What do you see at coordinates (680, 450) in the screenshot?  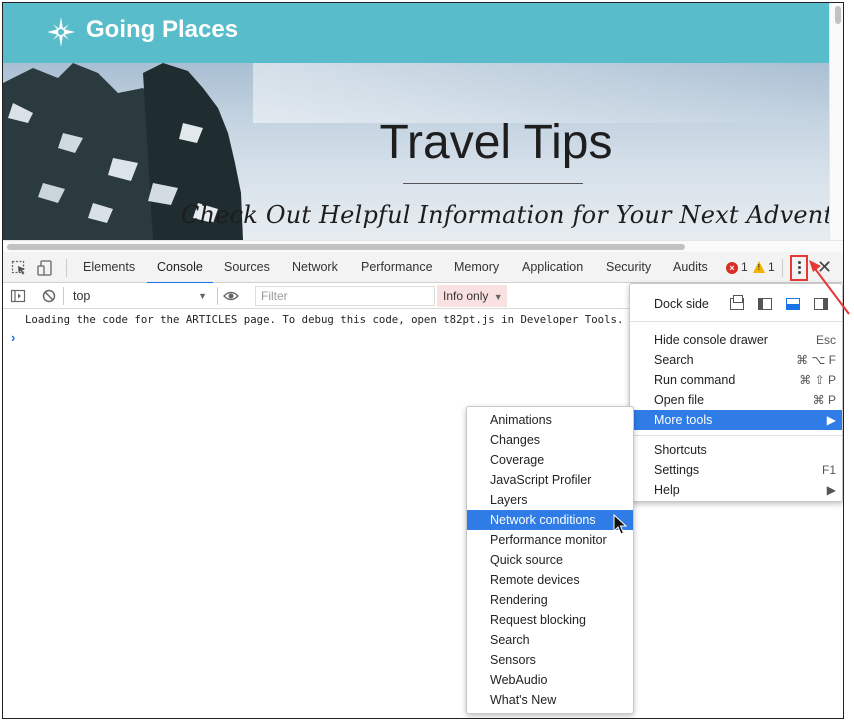 I see `menu-item-label: Shortcuts` at bounding box center [680, 450].